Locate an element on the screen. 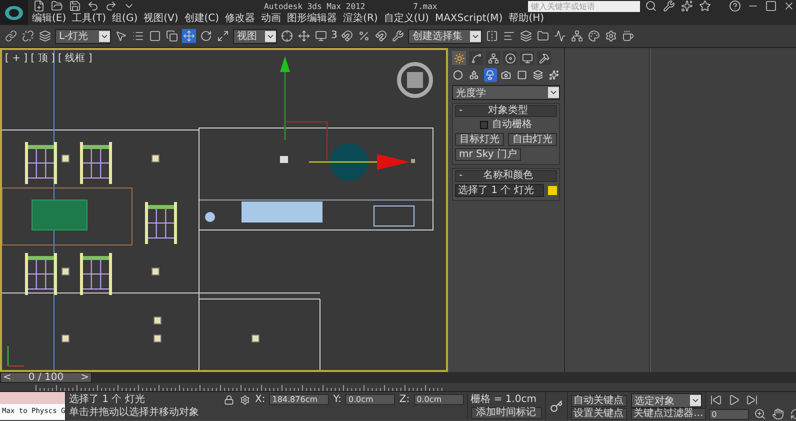 The height and width of the screenshot is (421, 796). set-key-button: 设置关键点 is located at coordinates (598, 414).